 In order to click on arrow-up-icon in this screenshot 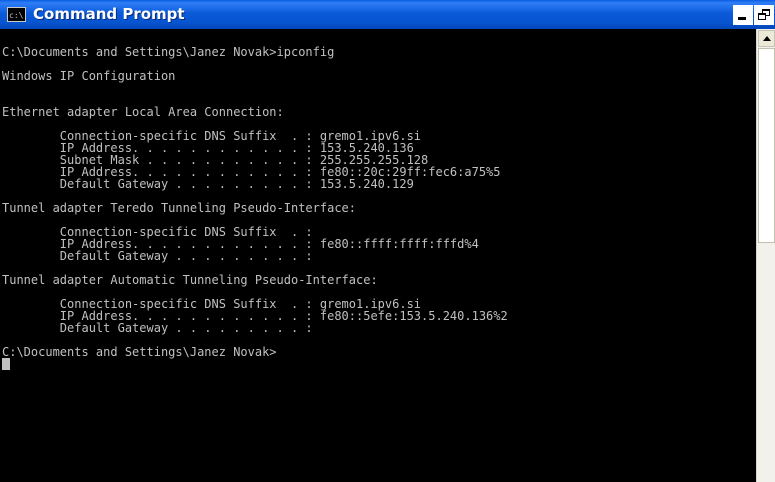, I will do `click(767, 38)`.